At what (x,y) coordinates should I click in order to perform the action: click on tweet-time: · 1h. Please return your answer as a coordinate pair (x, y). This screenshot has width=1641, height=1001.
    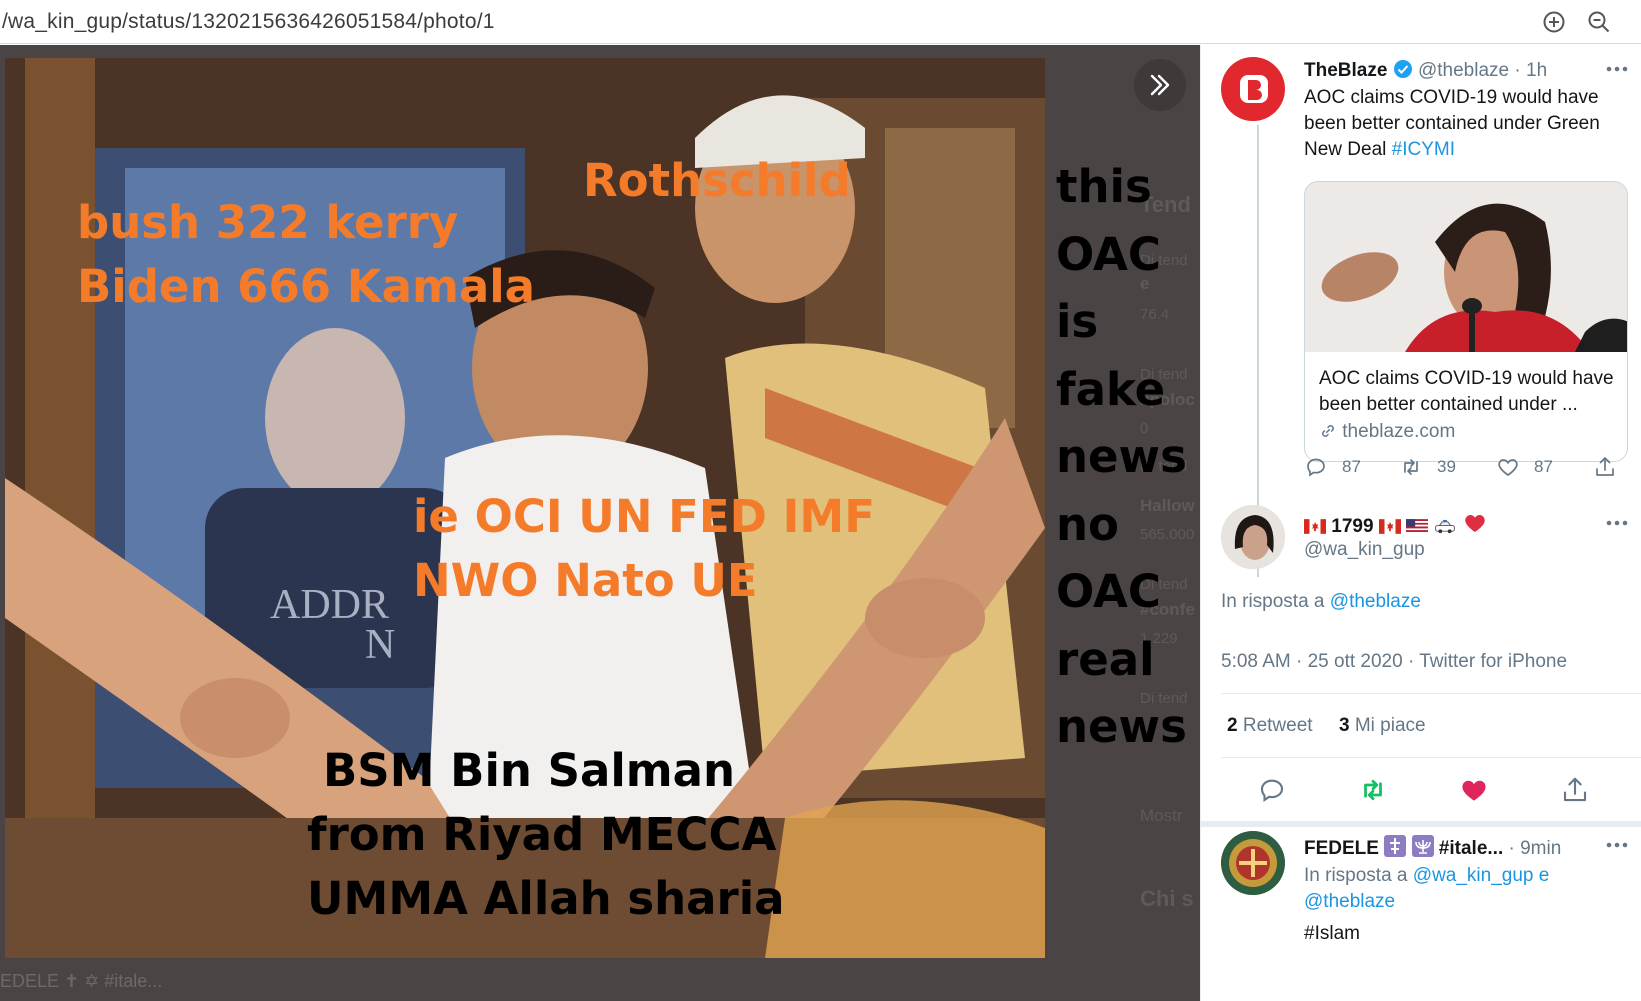
    Looking at the image, I should click on (1530, 70).